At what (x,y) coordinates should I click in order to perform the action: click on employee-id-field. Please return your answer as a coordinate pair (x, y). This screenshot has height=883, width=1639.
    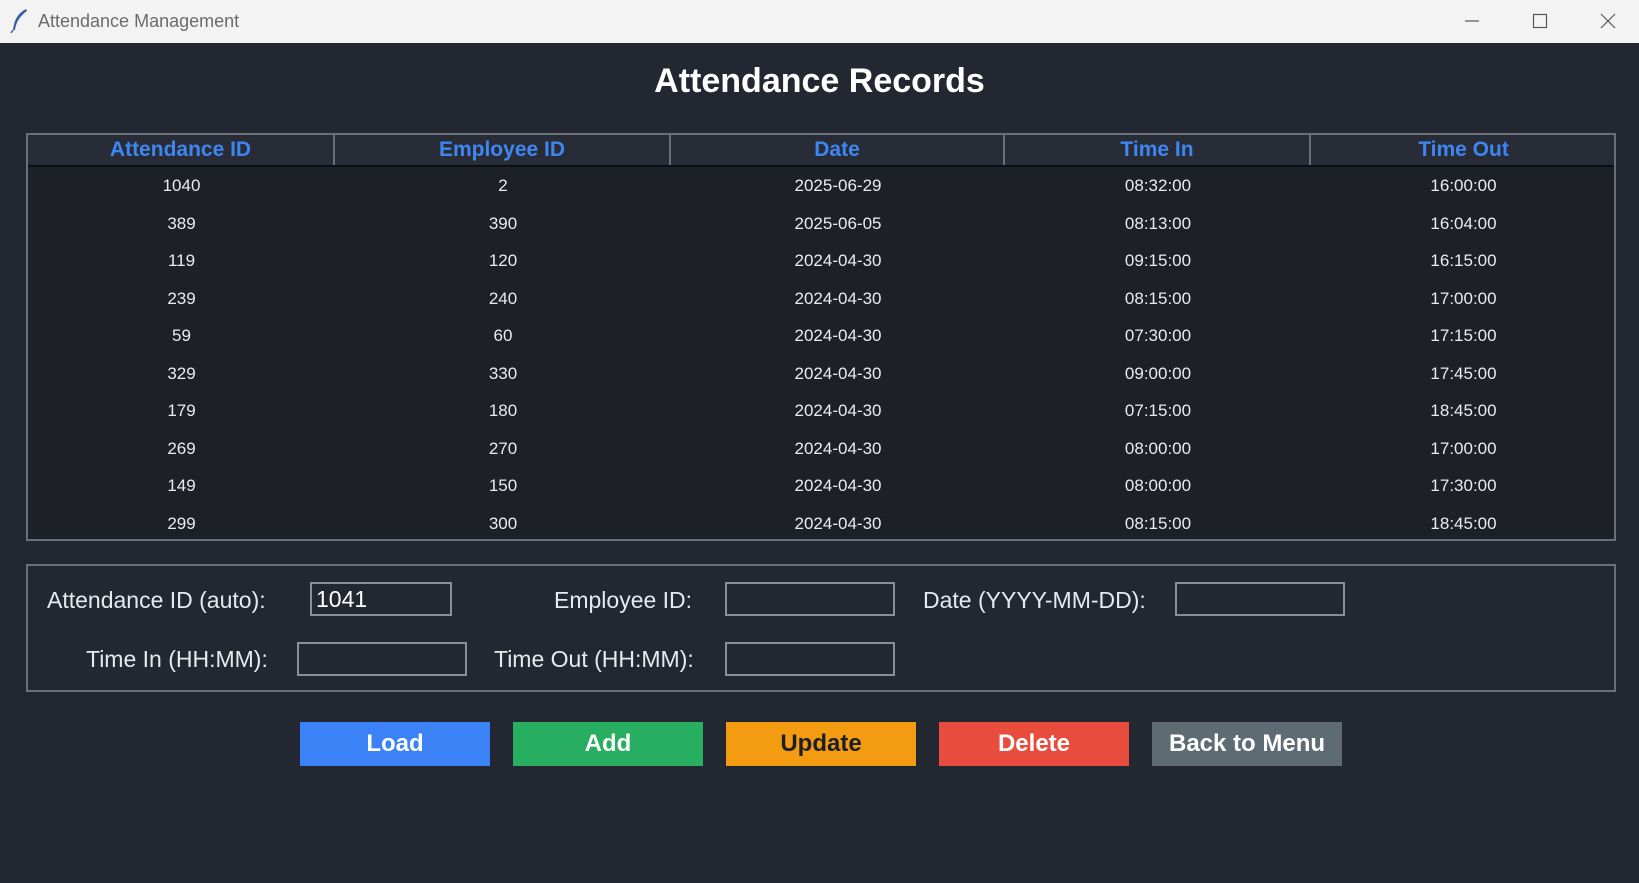
    Looking at the image, I should click on (810, 599).